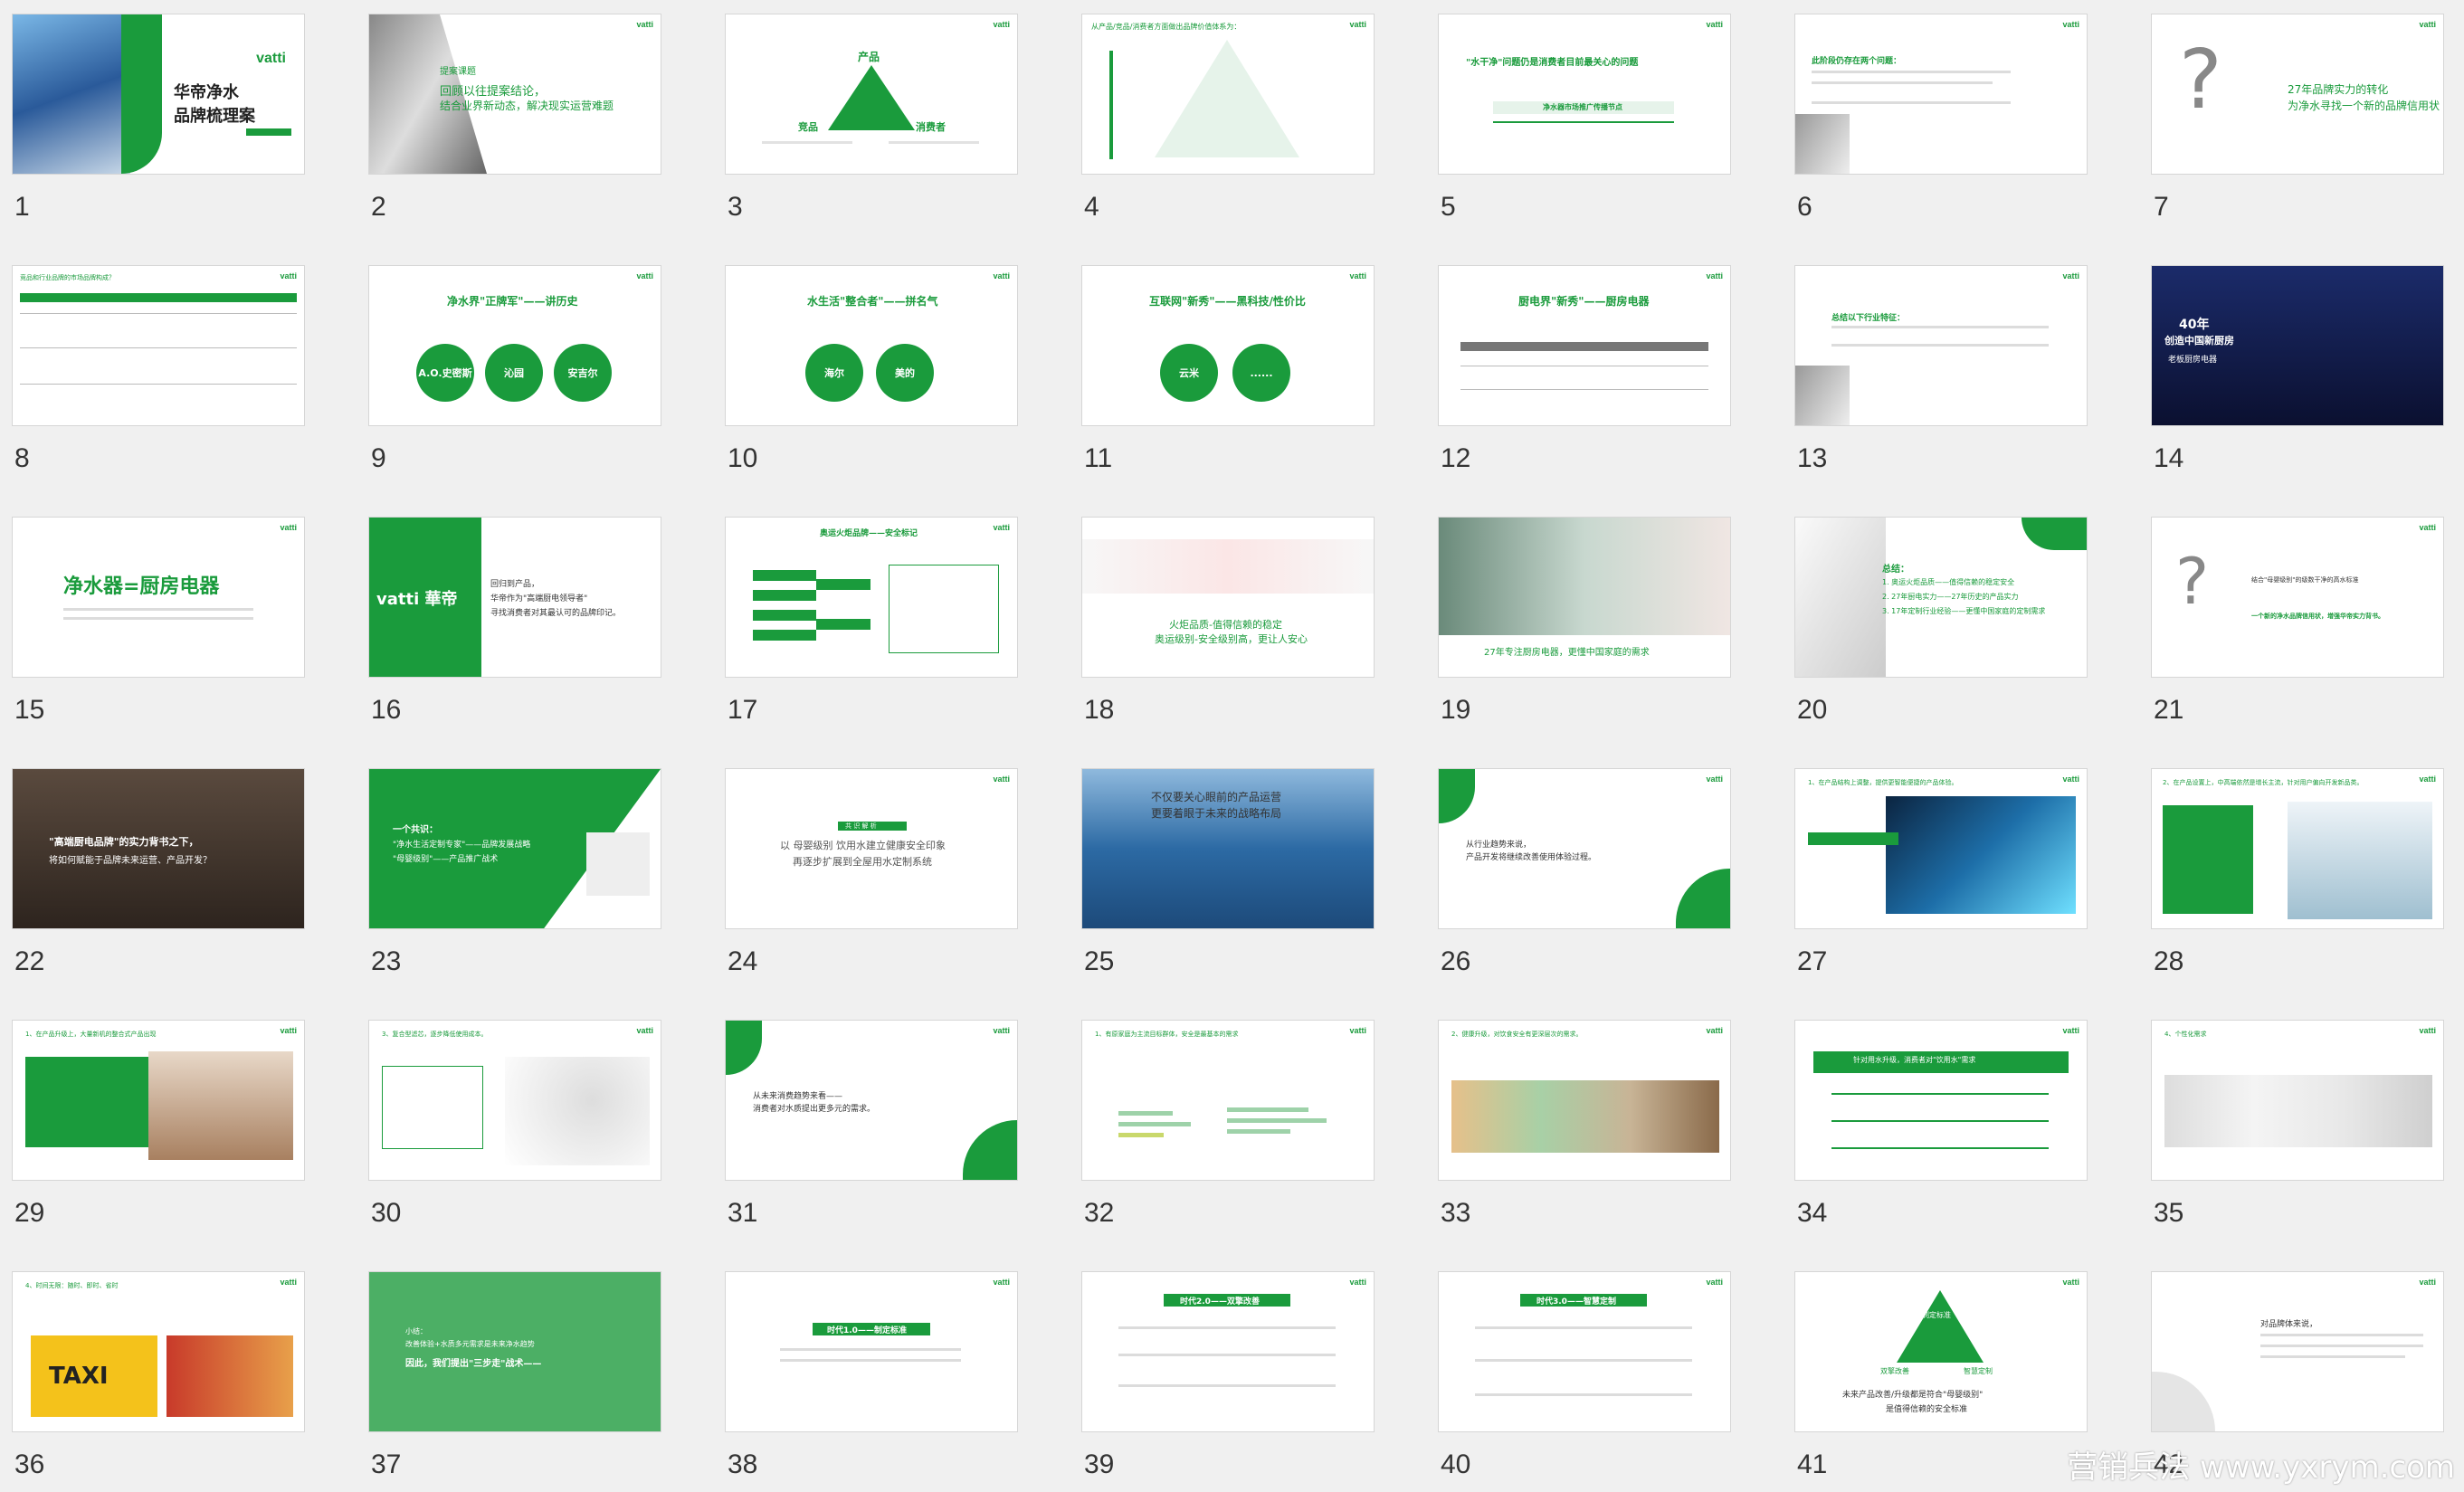  I want to click on circle-1: 云米, so click(1189, 373).